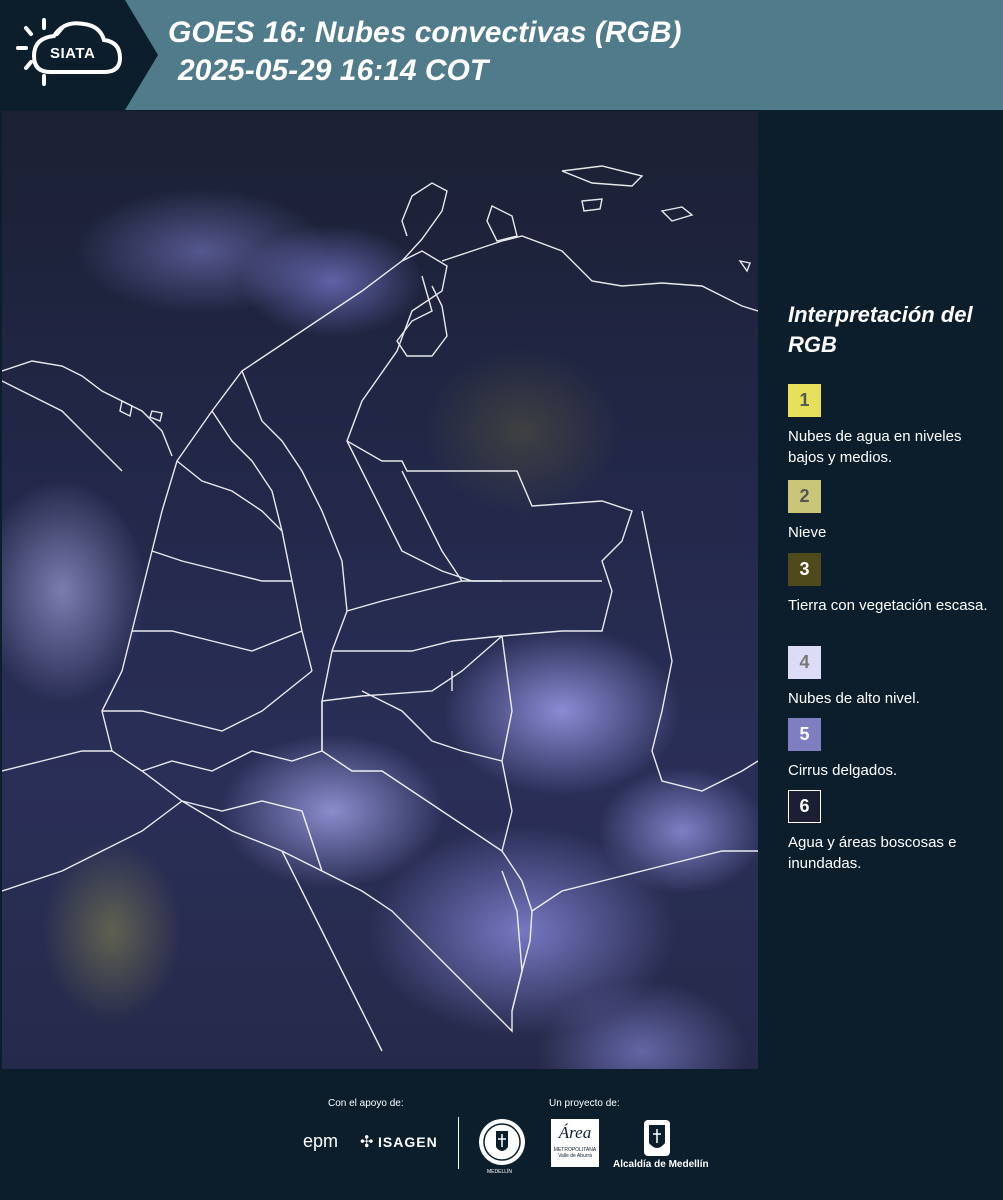  What do you see at coordinates (366, 1103) in the screenshot?
I see `support-label: Con el apoyo de:` at bounding box center [366, 1103].